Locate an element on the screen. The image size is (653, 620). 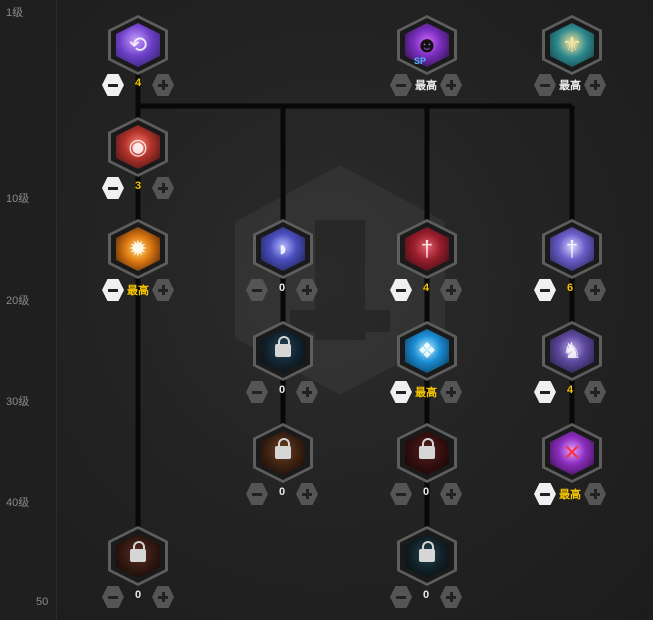
skill-level-control: 6 is located at coordinates (570, 290).